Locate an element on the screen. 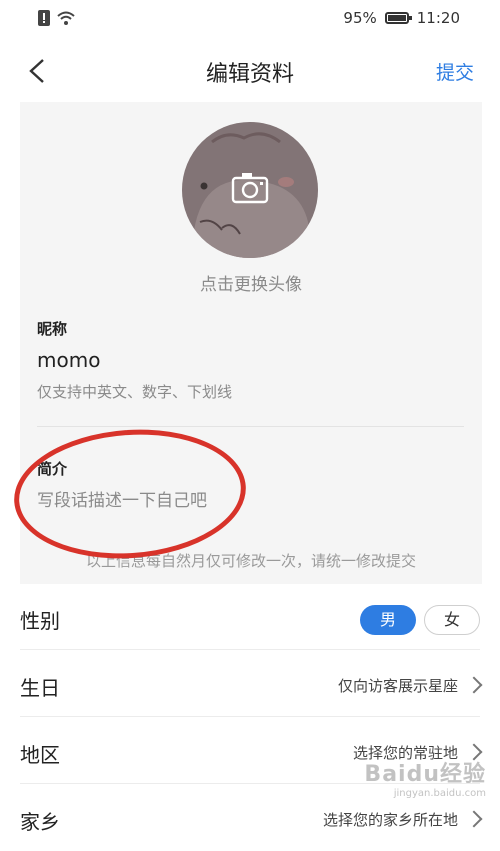 This screenshot has width=500, height=851. nav-bar: 编辑资料 提交 is located at coordinates (250, 71).